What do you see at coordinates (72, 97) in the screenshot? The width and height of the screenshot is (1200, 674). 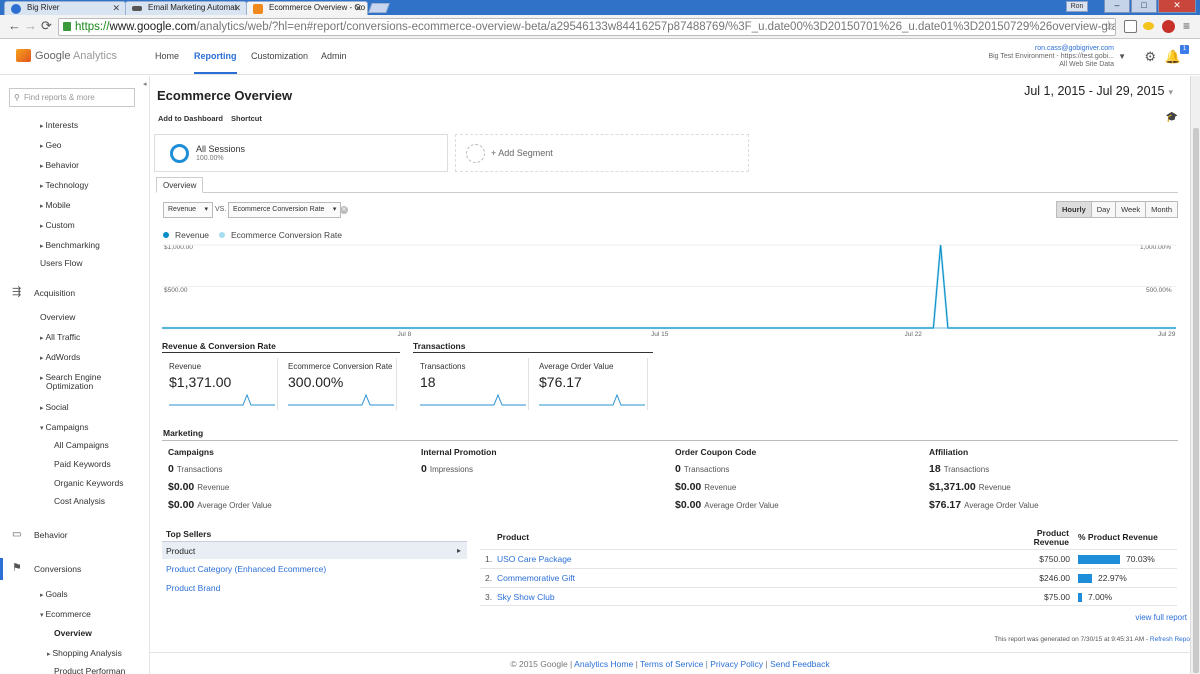 I see `search-reports-input: ⚲ Find reports & more` at bounding box center [72, 97].